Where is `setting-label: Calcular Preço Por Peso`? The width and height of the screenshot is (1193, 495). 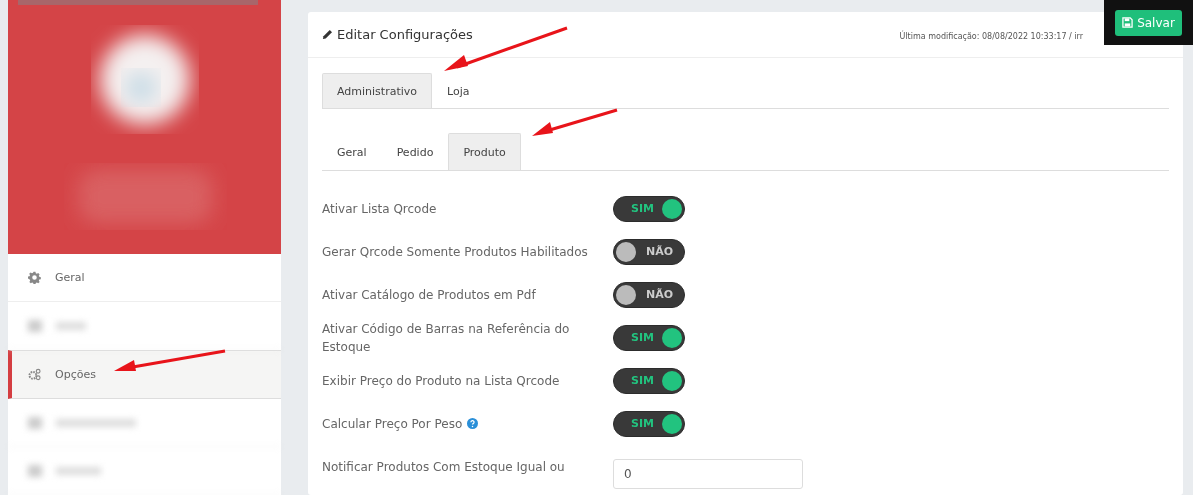 setting-label: Calcular Preço Por Peso is located at coordinates (392, 424).